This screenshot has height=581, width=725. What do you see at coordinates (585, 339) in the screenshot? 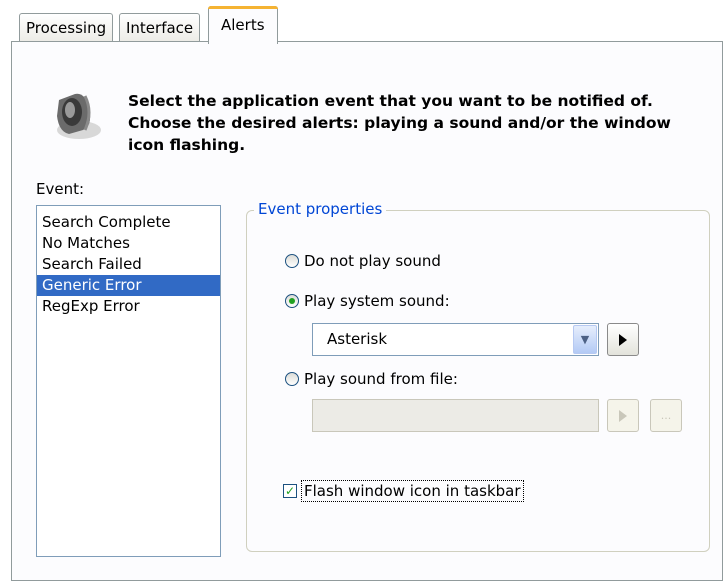
I see `chevron-down-icon: ▼` at bounding box center [585, 339].